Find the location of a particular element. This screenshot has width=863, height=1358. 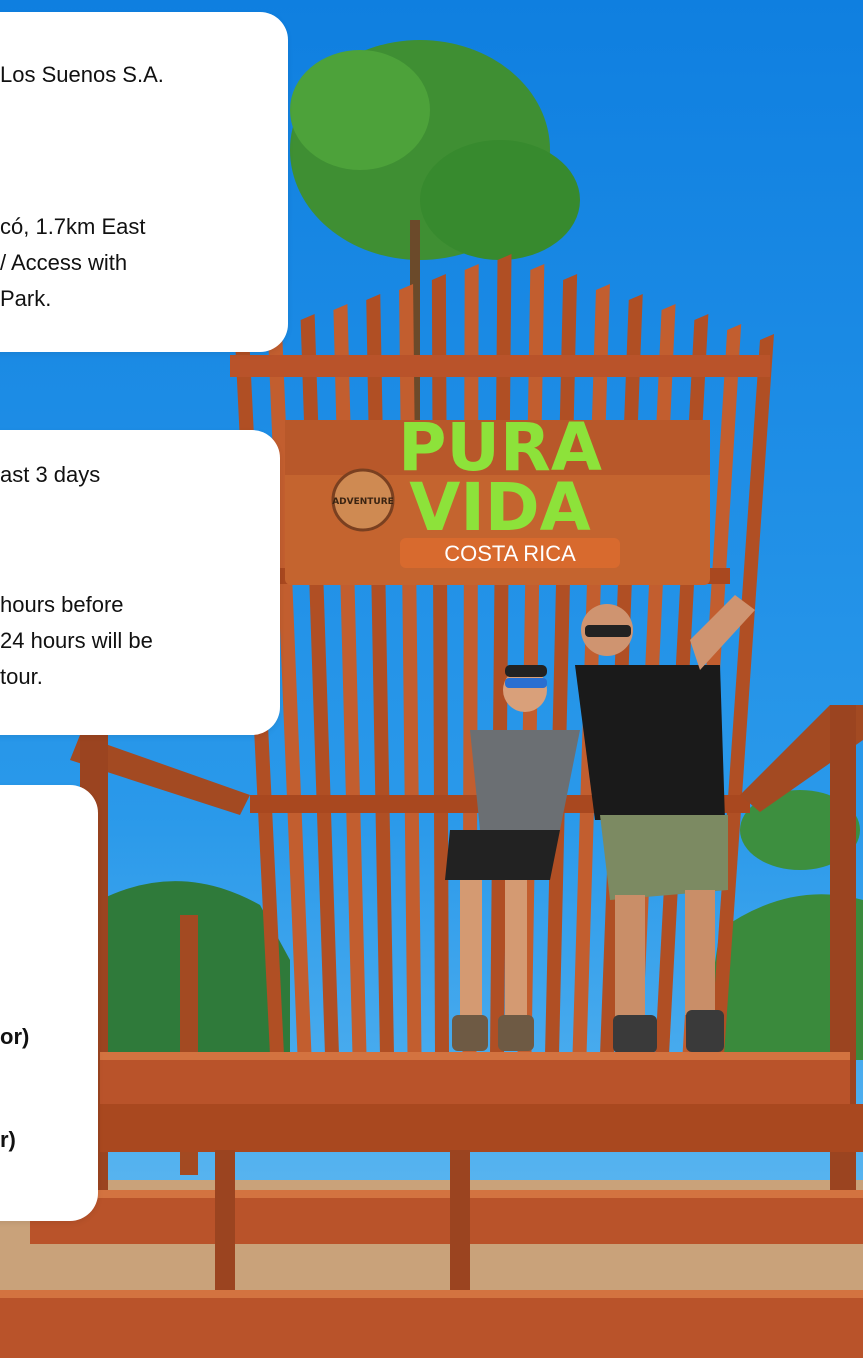

card-text-price-1: or) is located at coordinates (15, 1036).